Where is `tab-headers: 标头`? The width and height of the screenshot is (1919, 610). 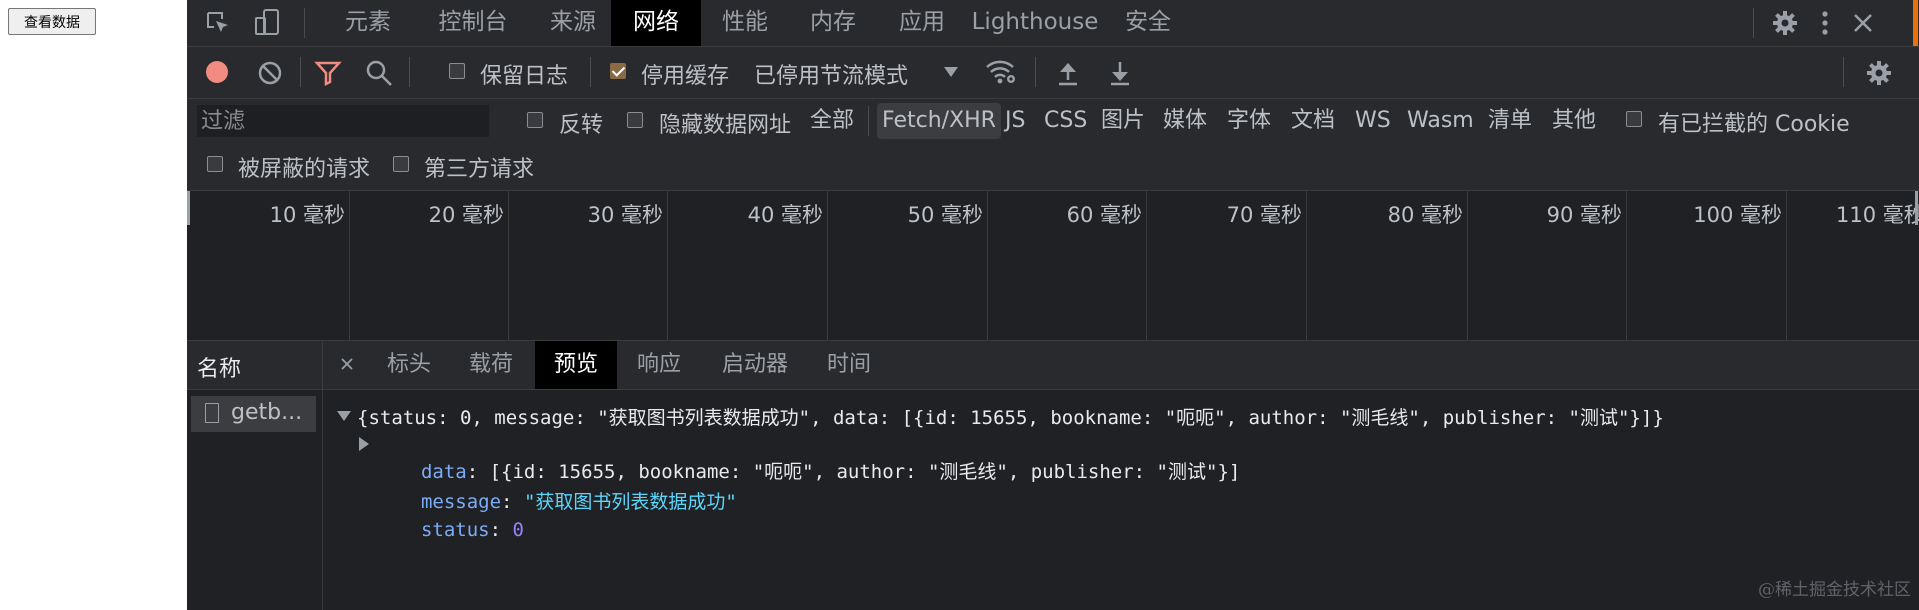
tab-headers: 标头 is located at coordinates (409, 365).